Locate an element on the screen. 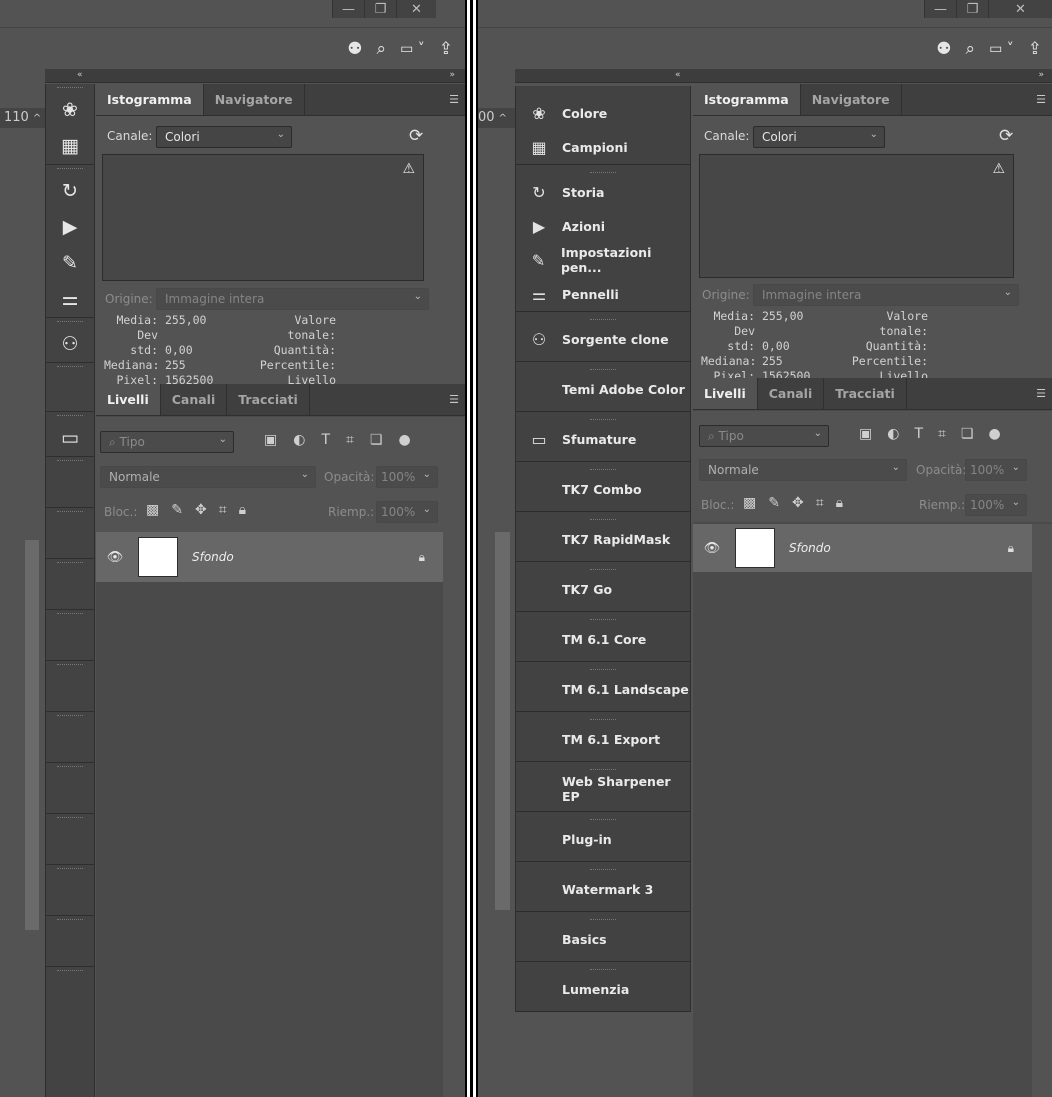 This screenshot has height=1097, width=1052. brush-settings-icon: ✎ is located at coordinates (70, 263).